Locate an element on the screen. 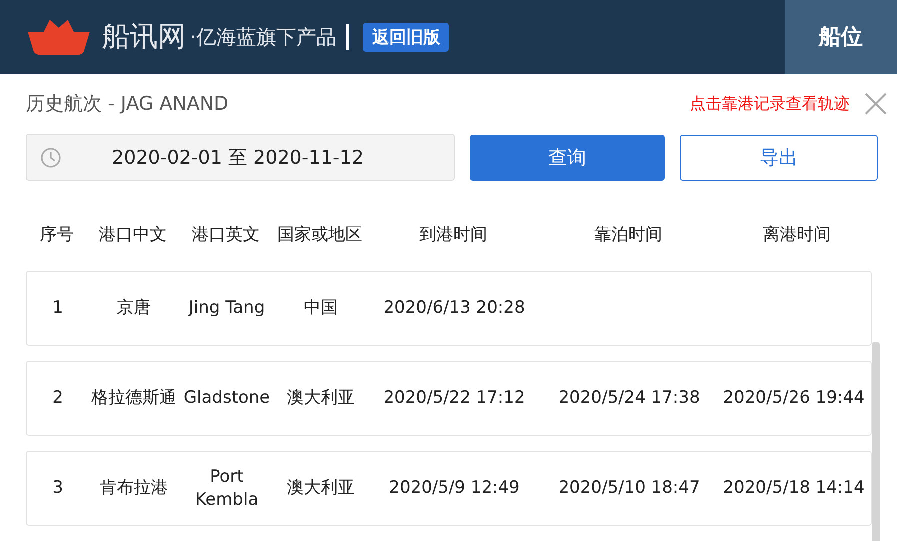 The width and height of the screenshot is (897, 541). table-cell: 1 is located at coordinates (58, 308).